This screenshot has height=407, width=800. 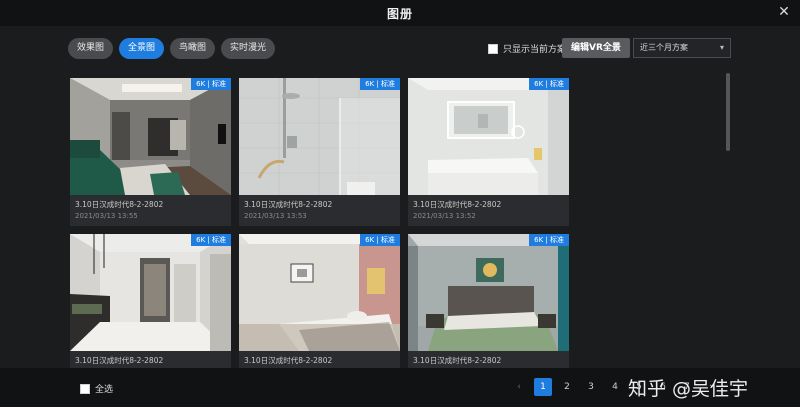 I want to click on page-2: 2, so click(x=567, y=387).